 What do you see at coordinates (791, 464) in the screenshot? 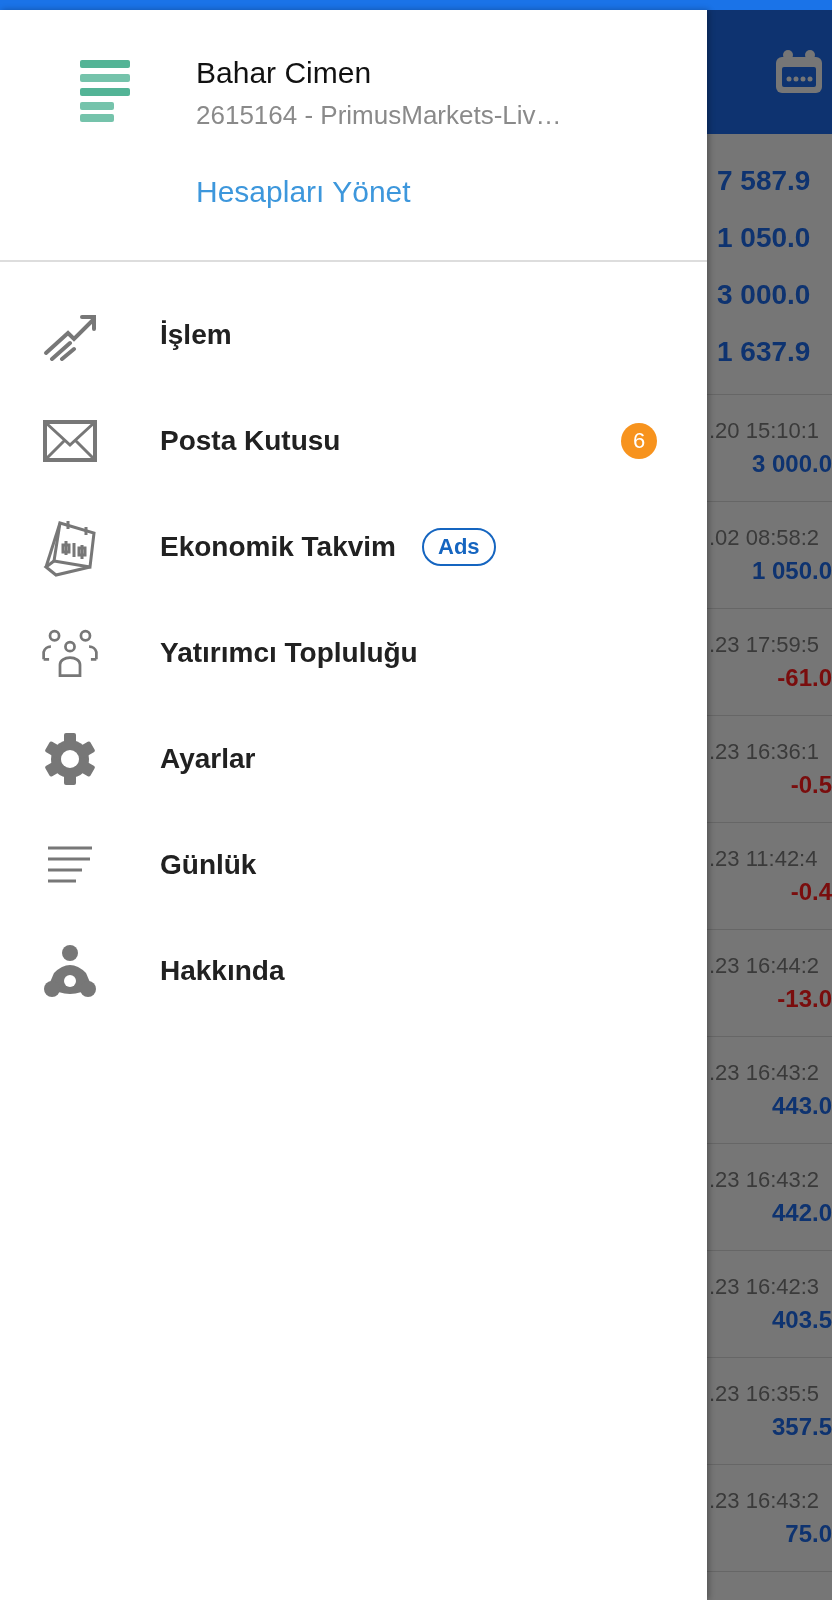
I see `trade-profit: 3 000.0` at bounding box center [791, 464].